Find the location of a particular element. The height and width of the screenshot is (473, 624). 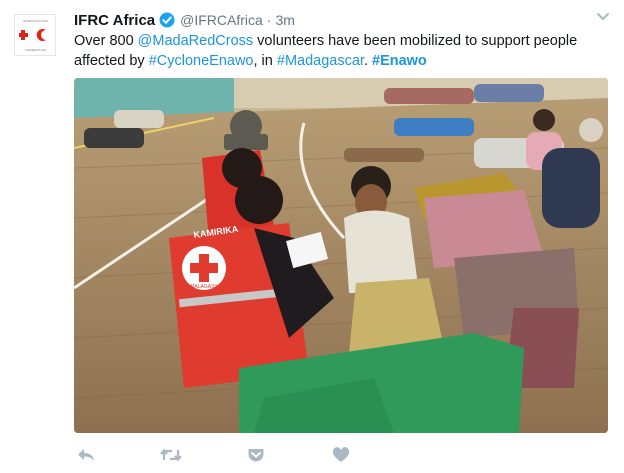

tweet-actions is located at coordinates (254, 455).